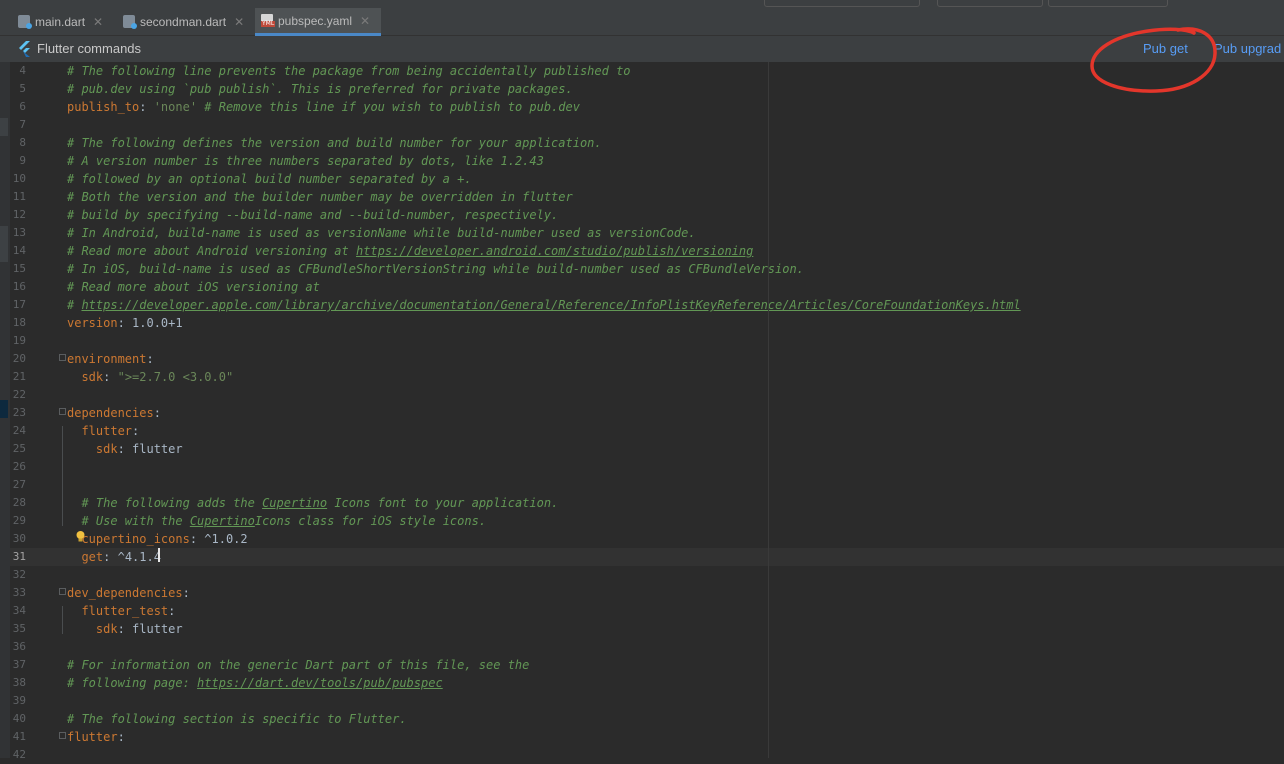 This screenshot has width=1284, height=764. Describe the element at coordinates (647, 449) in the screenshot. I see `code-line: 25 sdk: flutter` at that location.